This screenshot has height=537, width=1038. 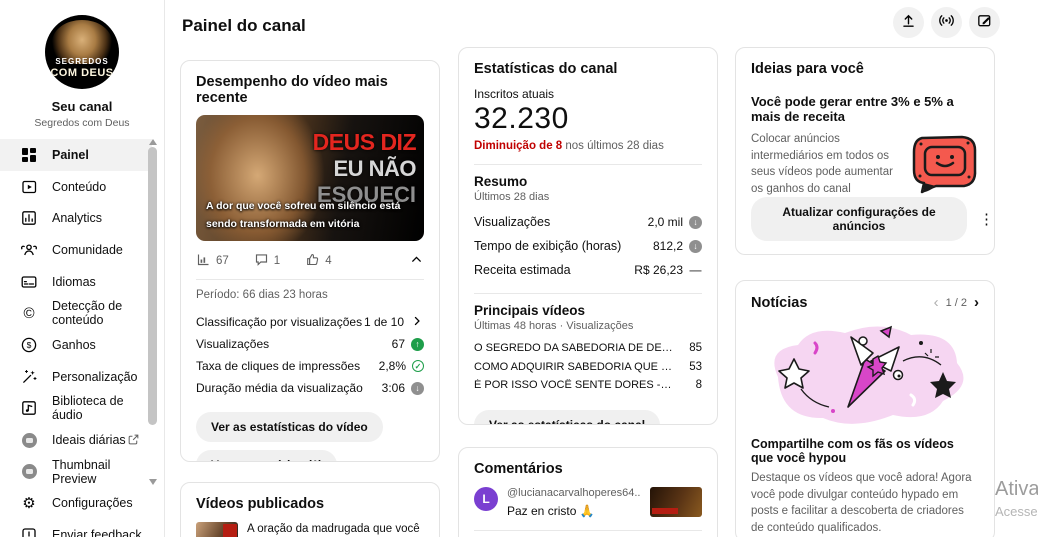 I want to click on subtitles-icon, so click(x=29, y=282).